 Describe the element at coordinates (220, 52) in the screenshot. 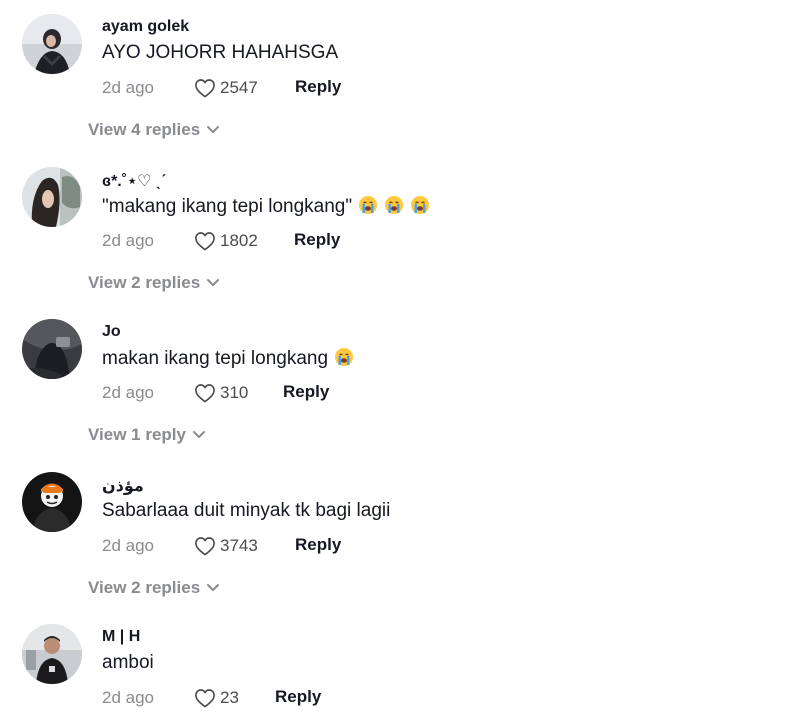

I see `comment-text: AYO JOHORR HAHAHSGA` at that location.